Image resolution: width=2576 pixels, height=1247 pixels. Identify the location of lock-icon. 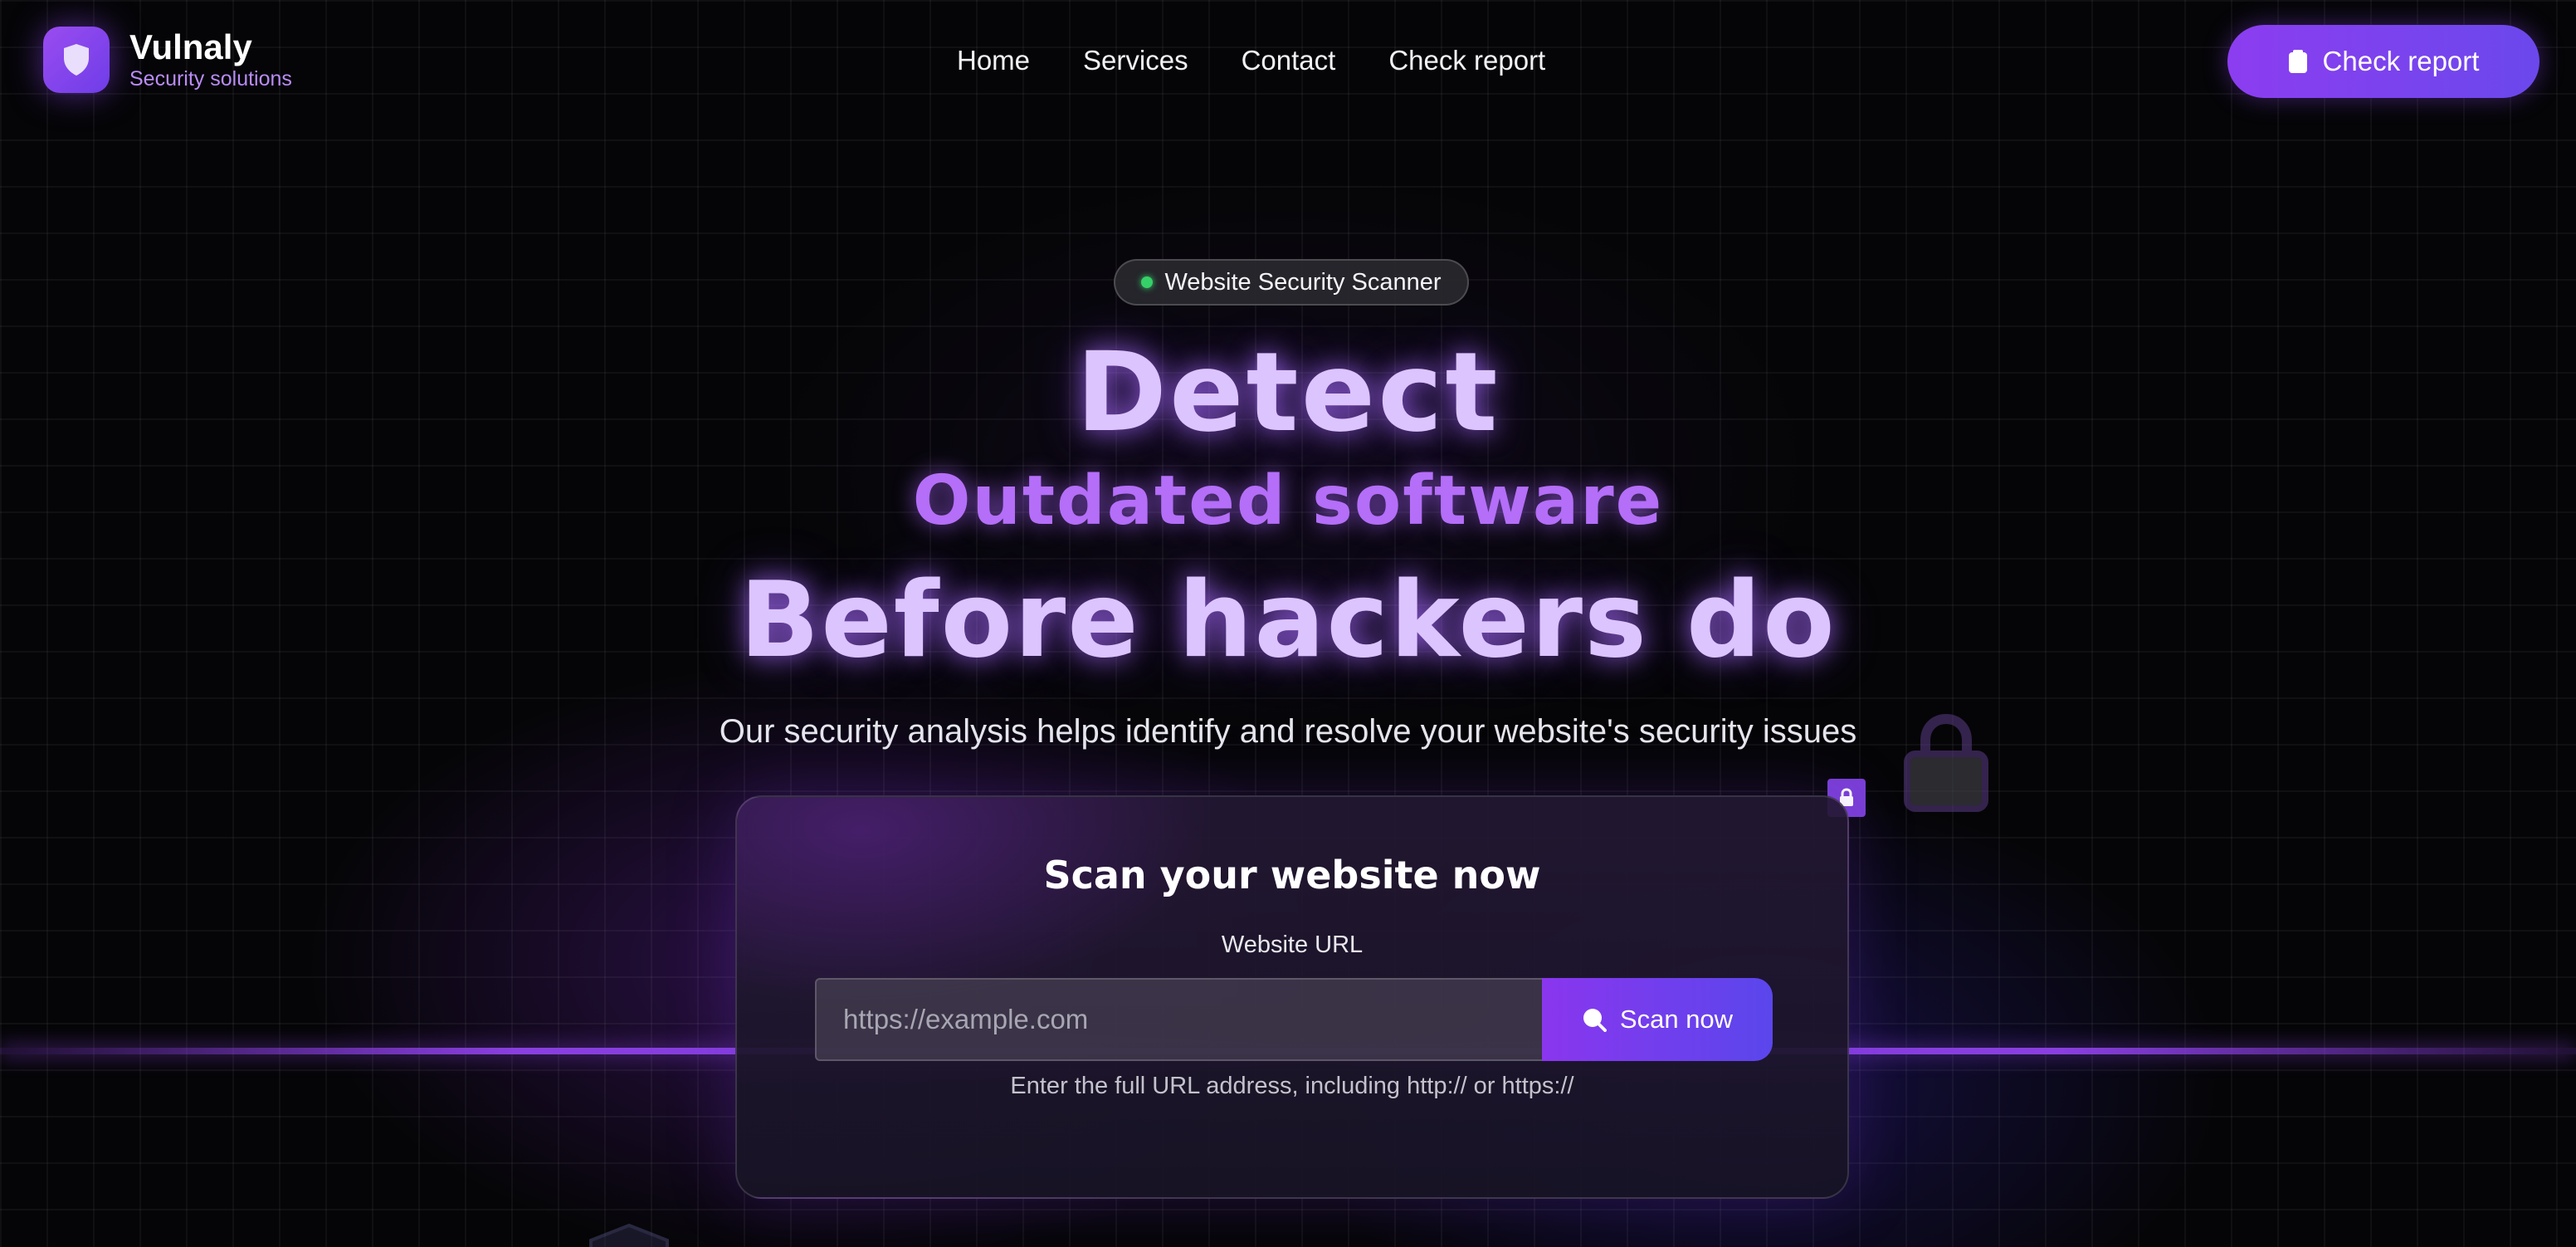
(1946, 762).